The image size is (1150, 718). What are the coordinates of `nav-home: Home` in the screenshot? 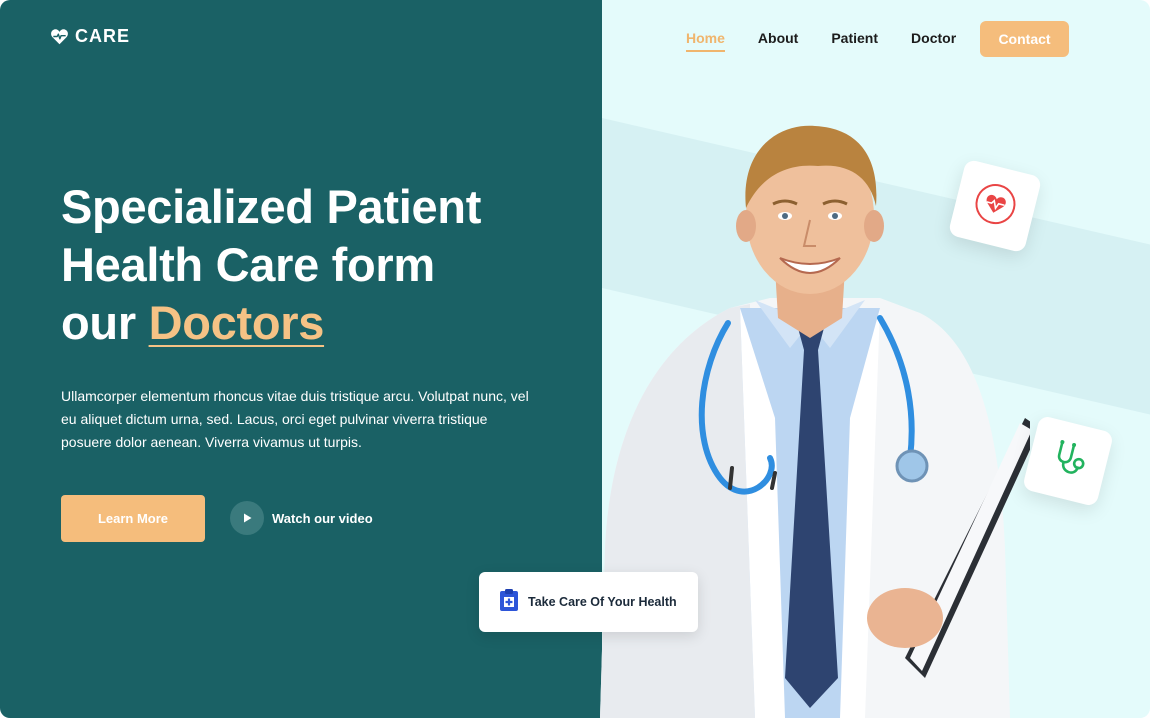 It's located at (705, 41).